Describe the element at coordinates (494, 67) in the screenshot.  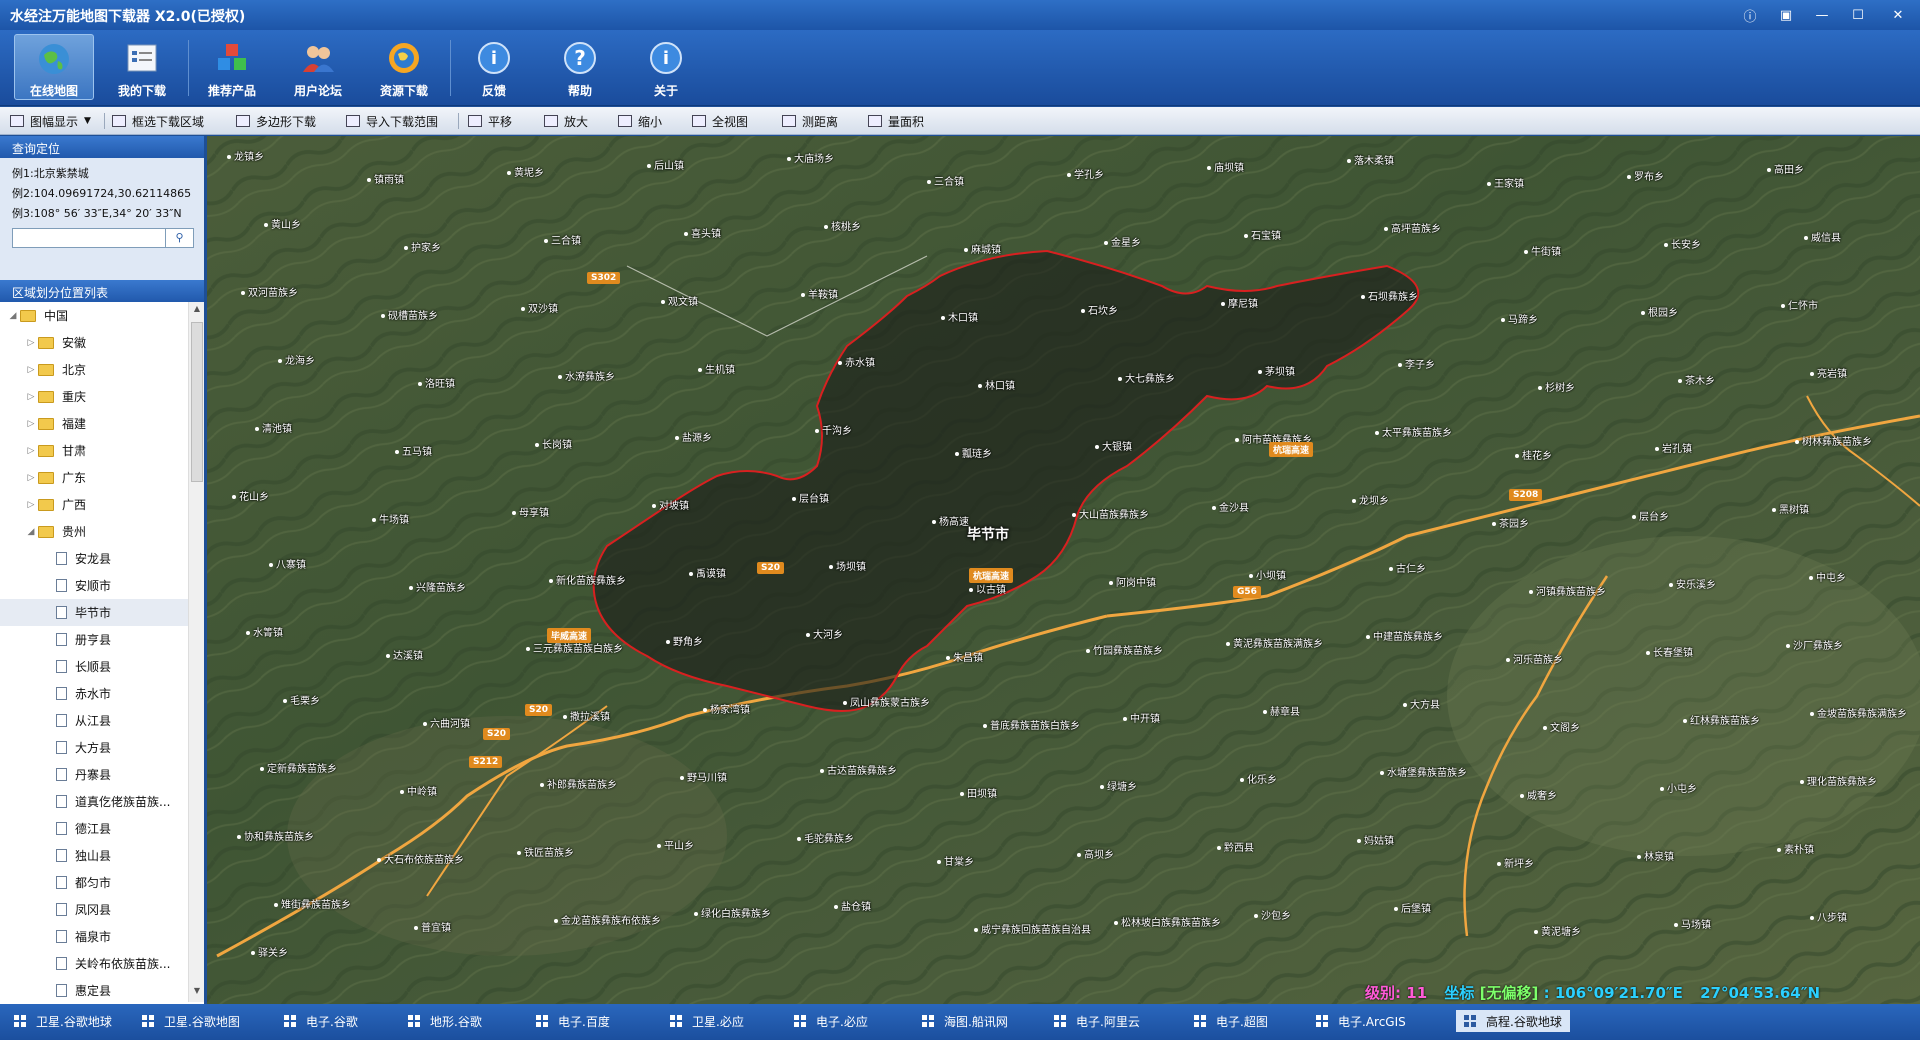
I see `feedback-button: i 反馈` at that location.